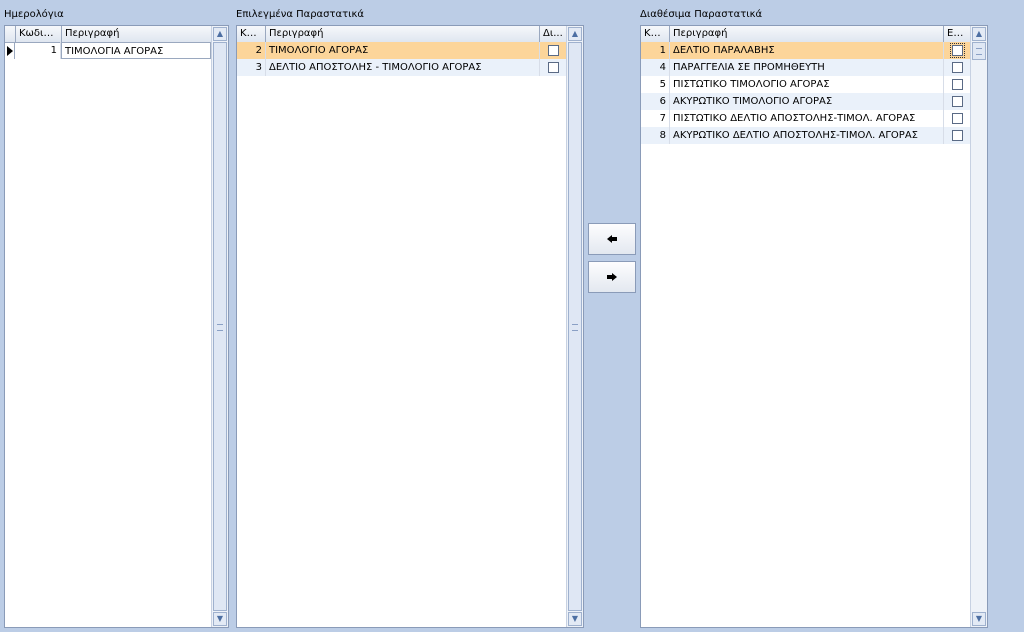 Image resolution: width=1024 pixels, height=632 pixels. What do you see at coordinates (10, 34) in the screenshot?
I see `row-indicator-header` at bounding box center [10, 34].